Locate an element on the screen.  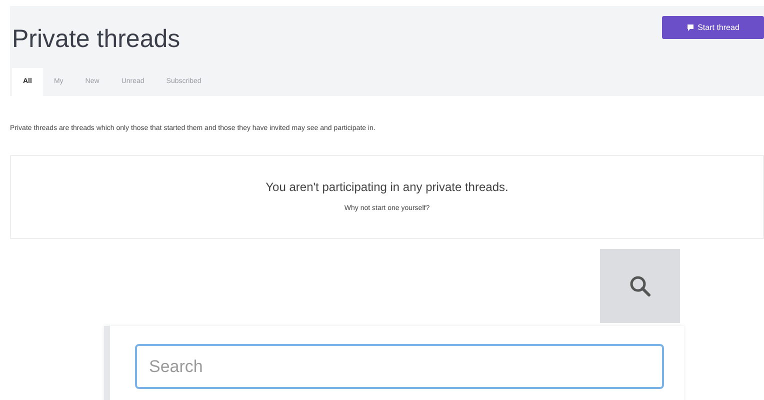
empty-message: You aren't participating in any private threads. is located at coordinates (387, 187).